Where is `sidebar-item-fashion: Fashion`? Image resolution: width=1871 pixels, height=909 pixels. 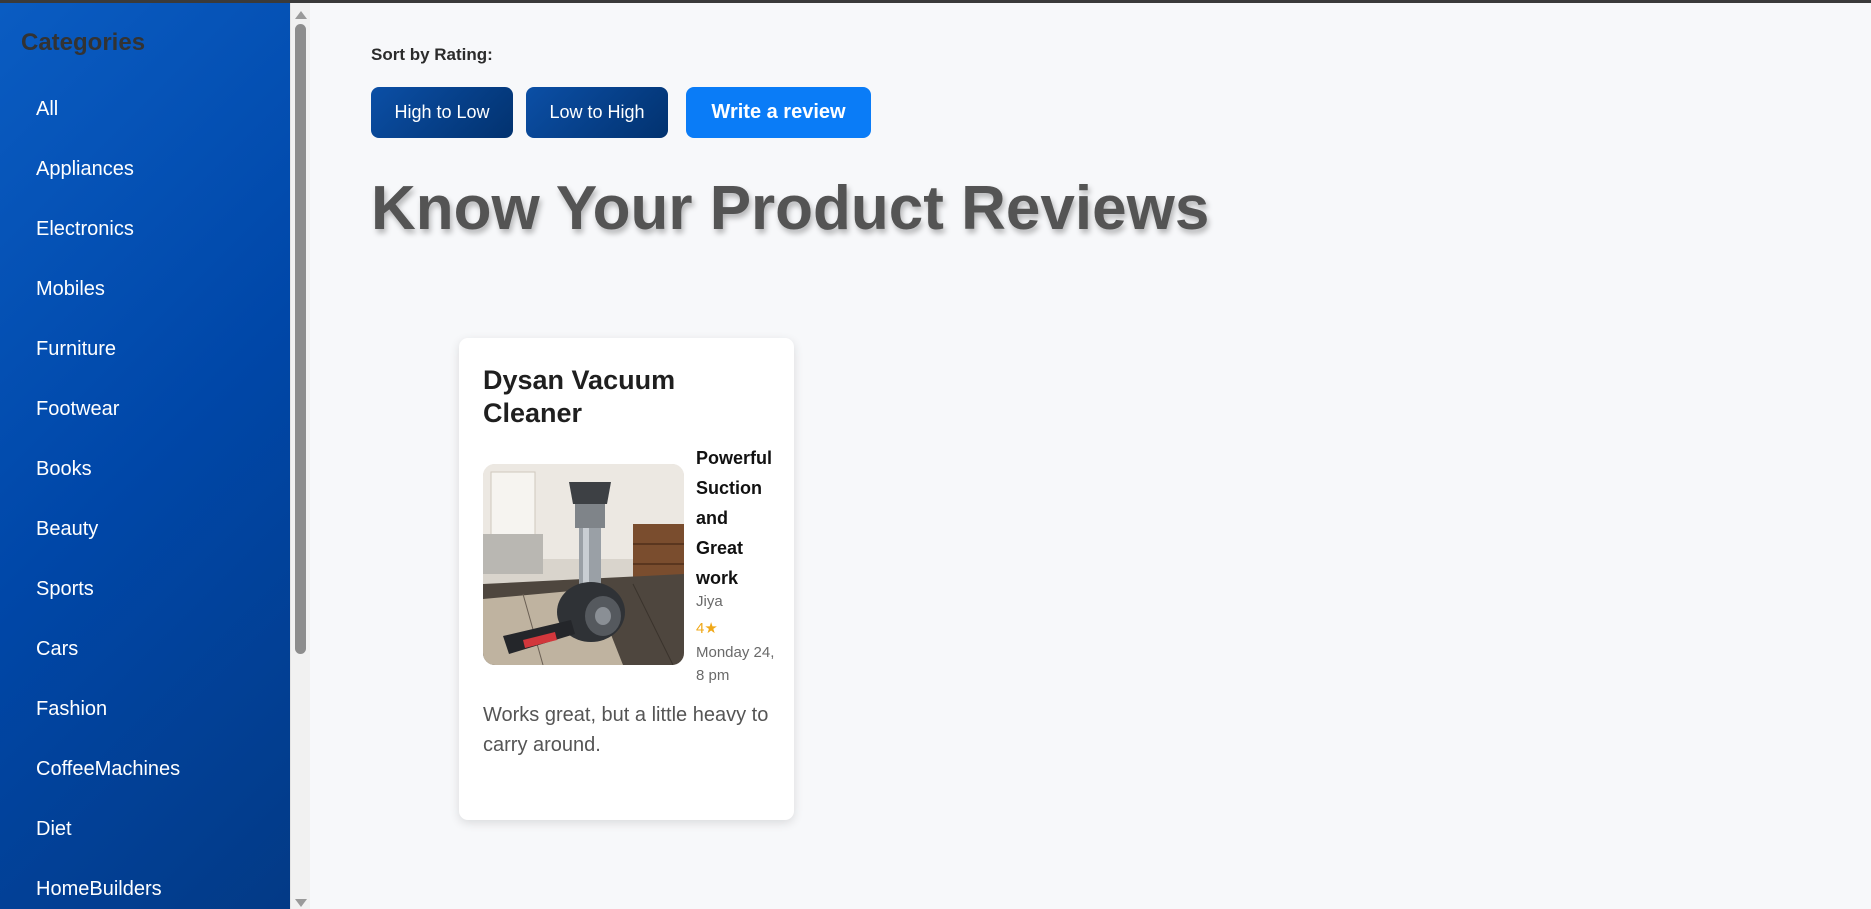 sidebar-item-fashion: Fashion is located at coordinates (145, 709).